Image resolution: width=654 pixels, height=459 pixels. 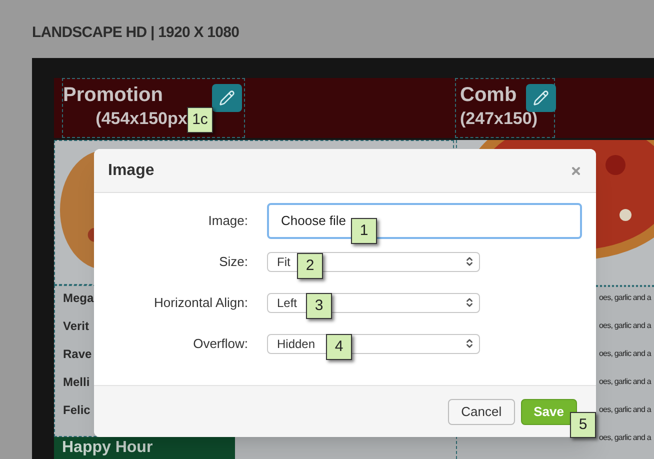 I want to click on field-label: Overflow:, so click(x=220, y=343).